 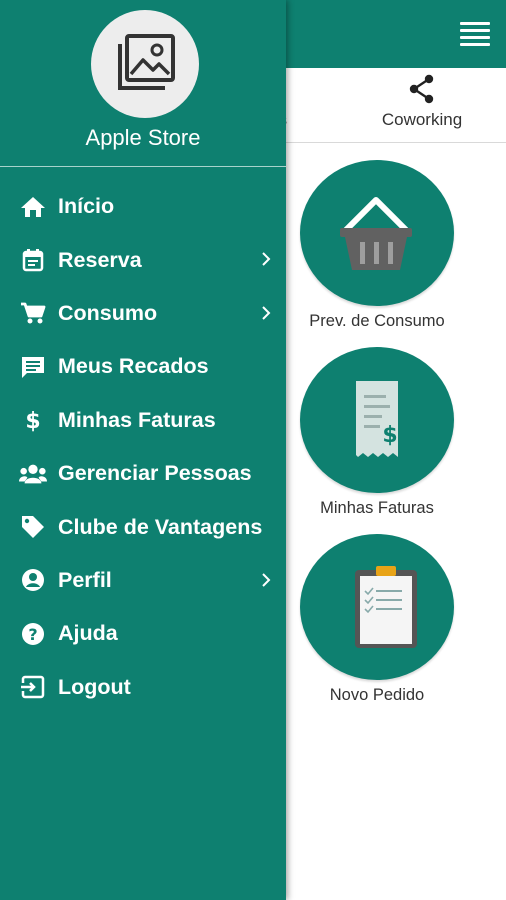 What do you see at coordinates (377, 695) in the screenshot?
I see `tile-label: Novo Pedido` at bounding box center [377, 695].